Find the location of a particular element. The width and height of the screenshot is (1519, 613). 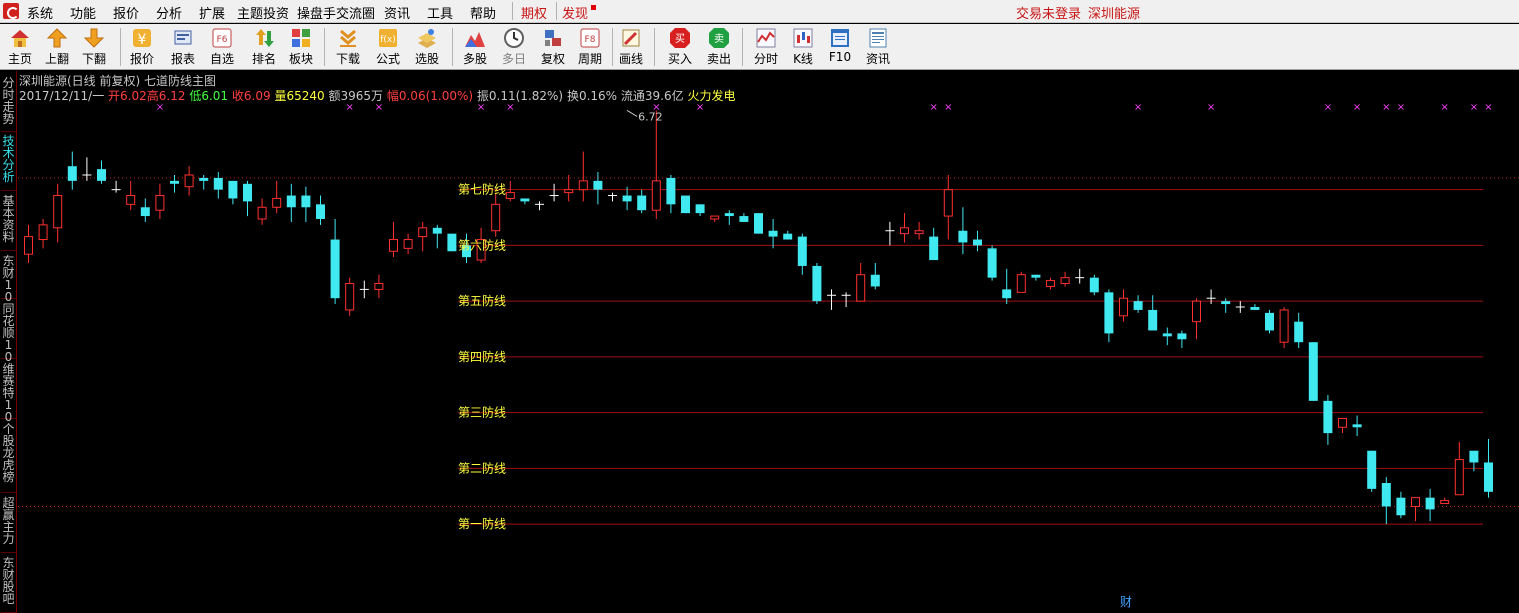

side-tab-guba: 东财股吧 is located at coordinates (8, 585).